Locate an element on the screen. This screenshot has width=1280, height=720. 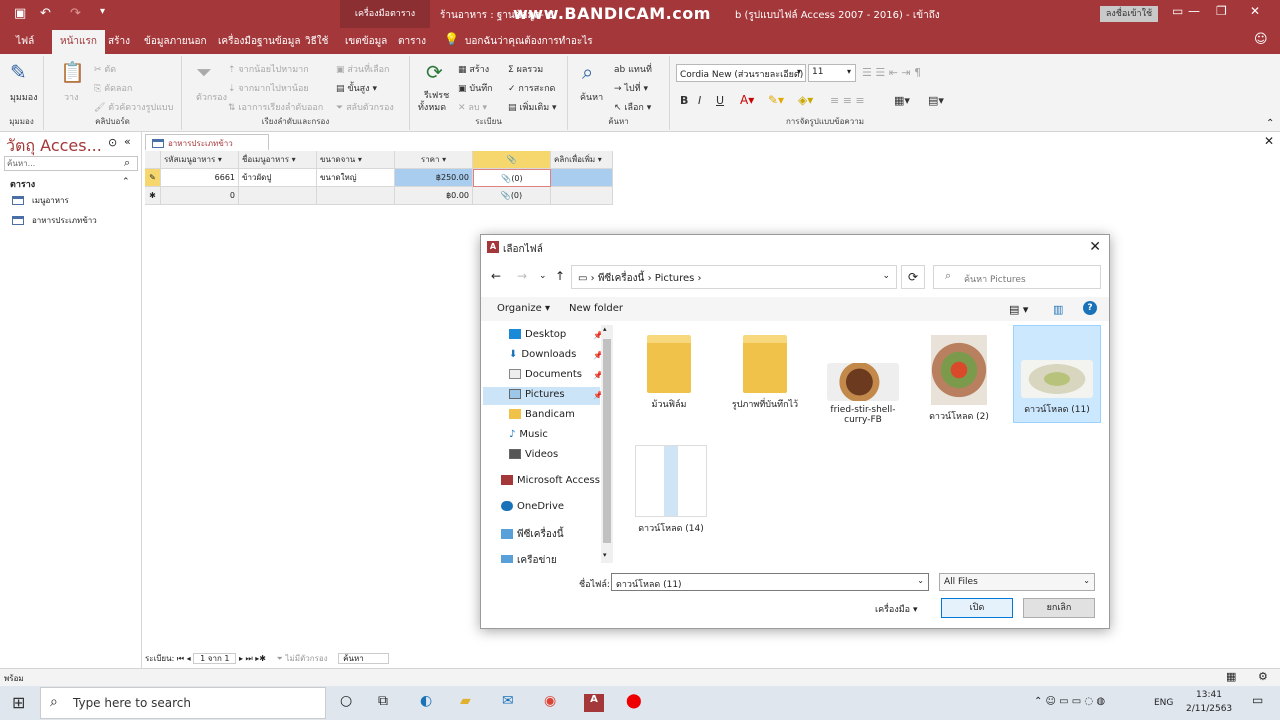
tray-icons: ⌃ ☺ ▭ ▭ ◌ ◍ is located at coordinates (1069, 701).